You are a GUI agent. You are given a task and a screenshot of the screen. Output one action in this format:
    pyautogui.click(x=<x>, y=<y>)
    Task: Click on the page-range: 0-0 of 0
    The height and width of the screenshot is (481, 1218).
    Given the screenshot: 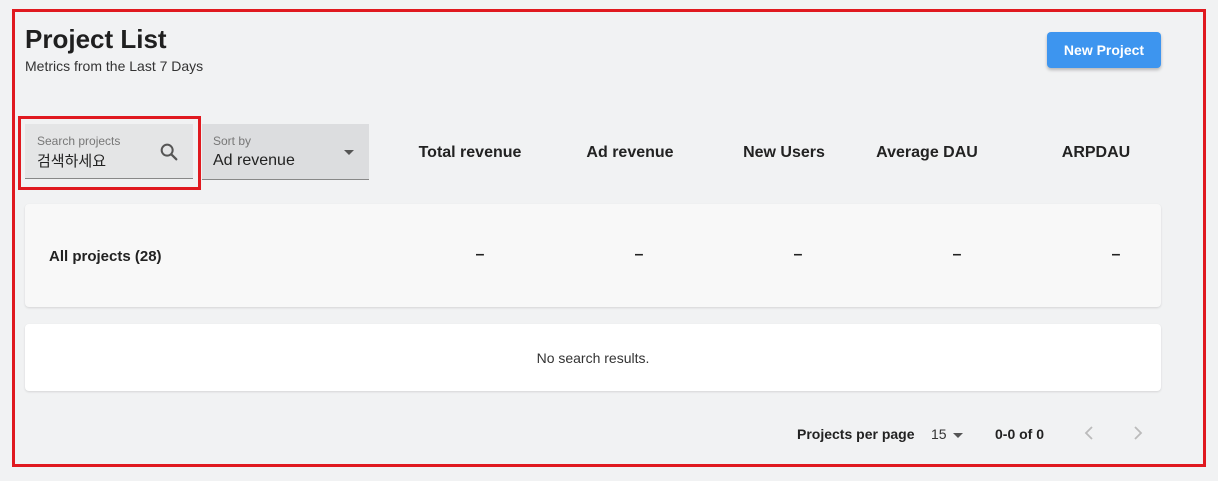 What is the action you would take?
    pyautogui.click(x=1020, y=434)
    